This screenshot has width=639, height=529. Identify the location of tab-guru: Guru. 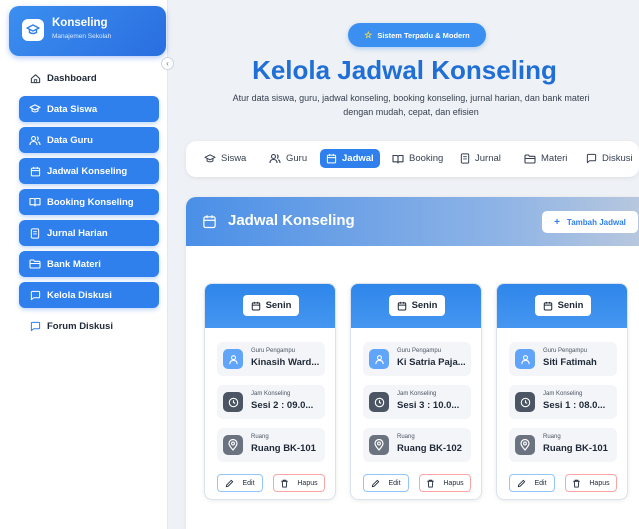
(288, 158).